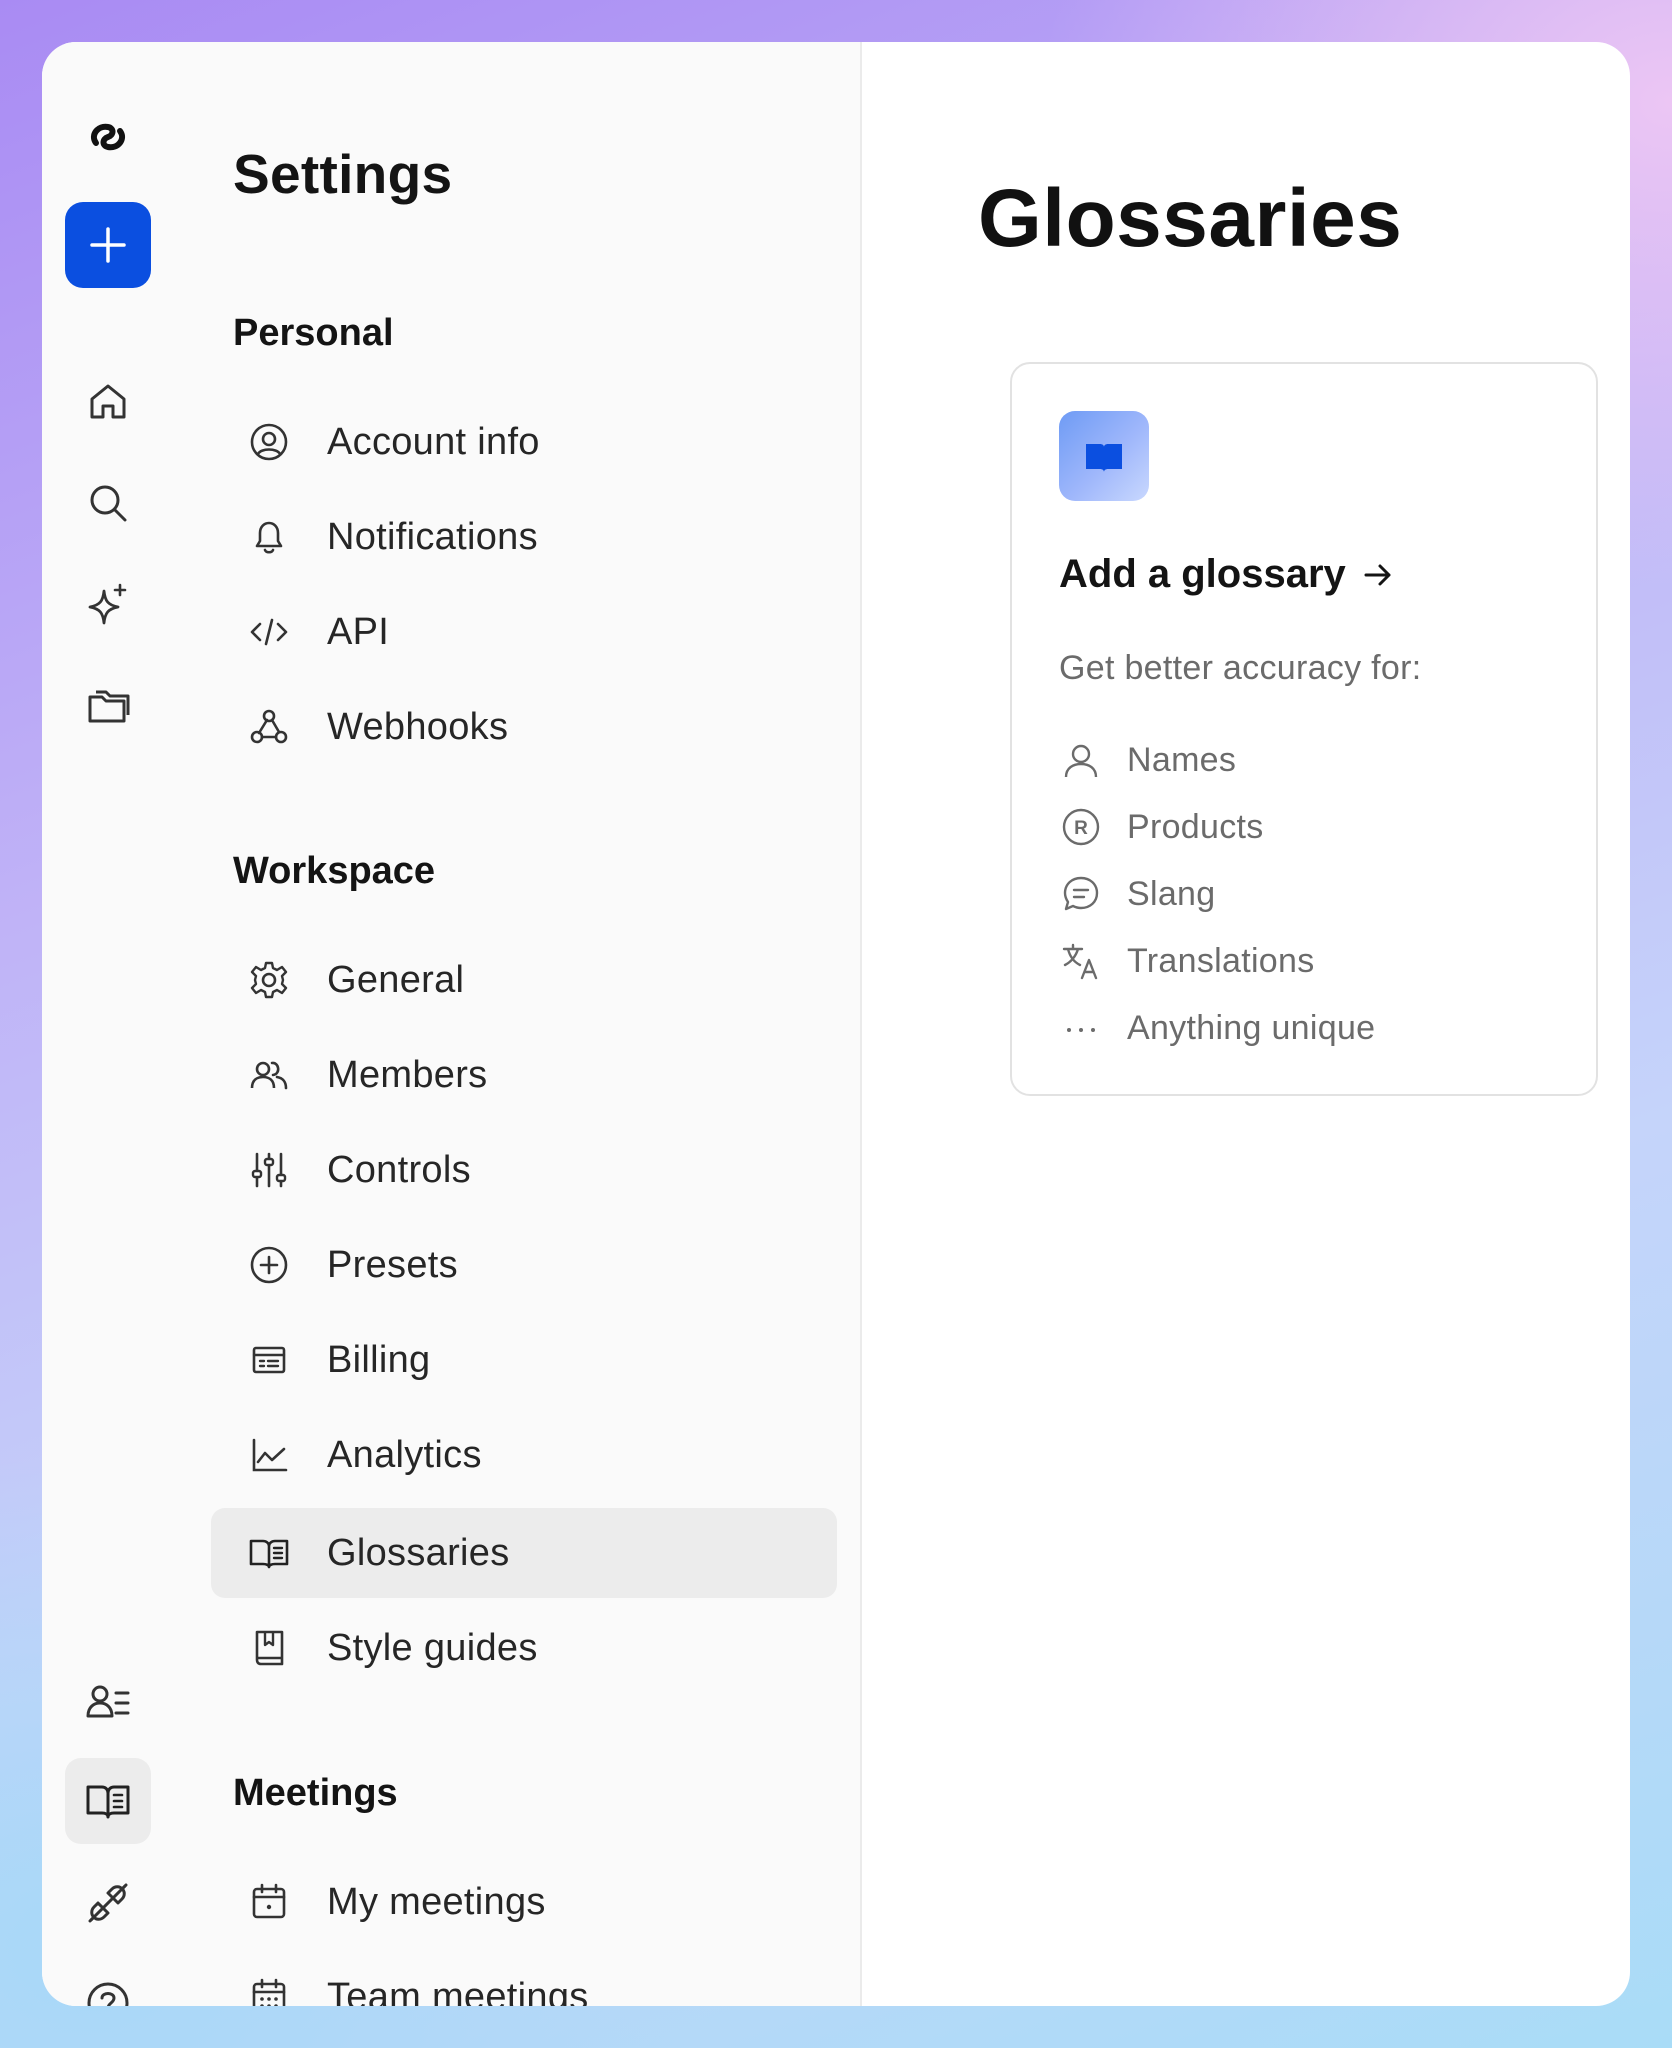  I want to click on sparkle-icon, so click(107, 604).